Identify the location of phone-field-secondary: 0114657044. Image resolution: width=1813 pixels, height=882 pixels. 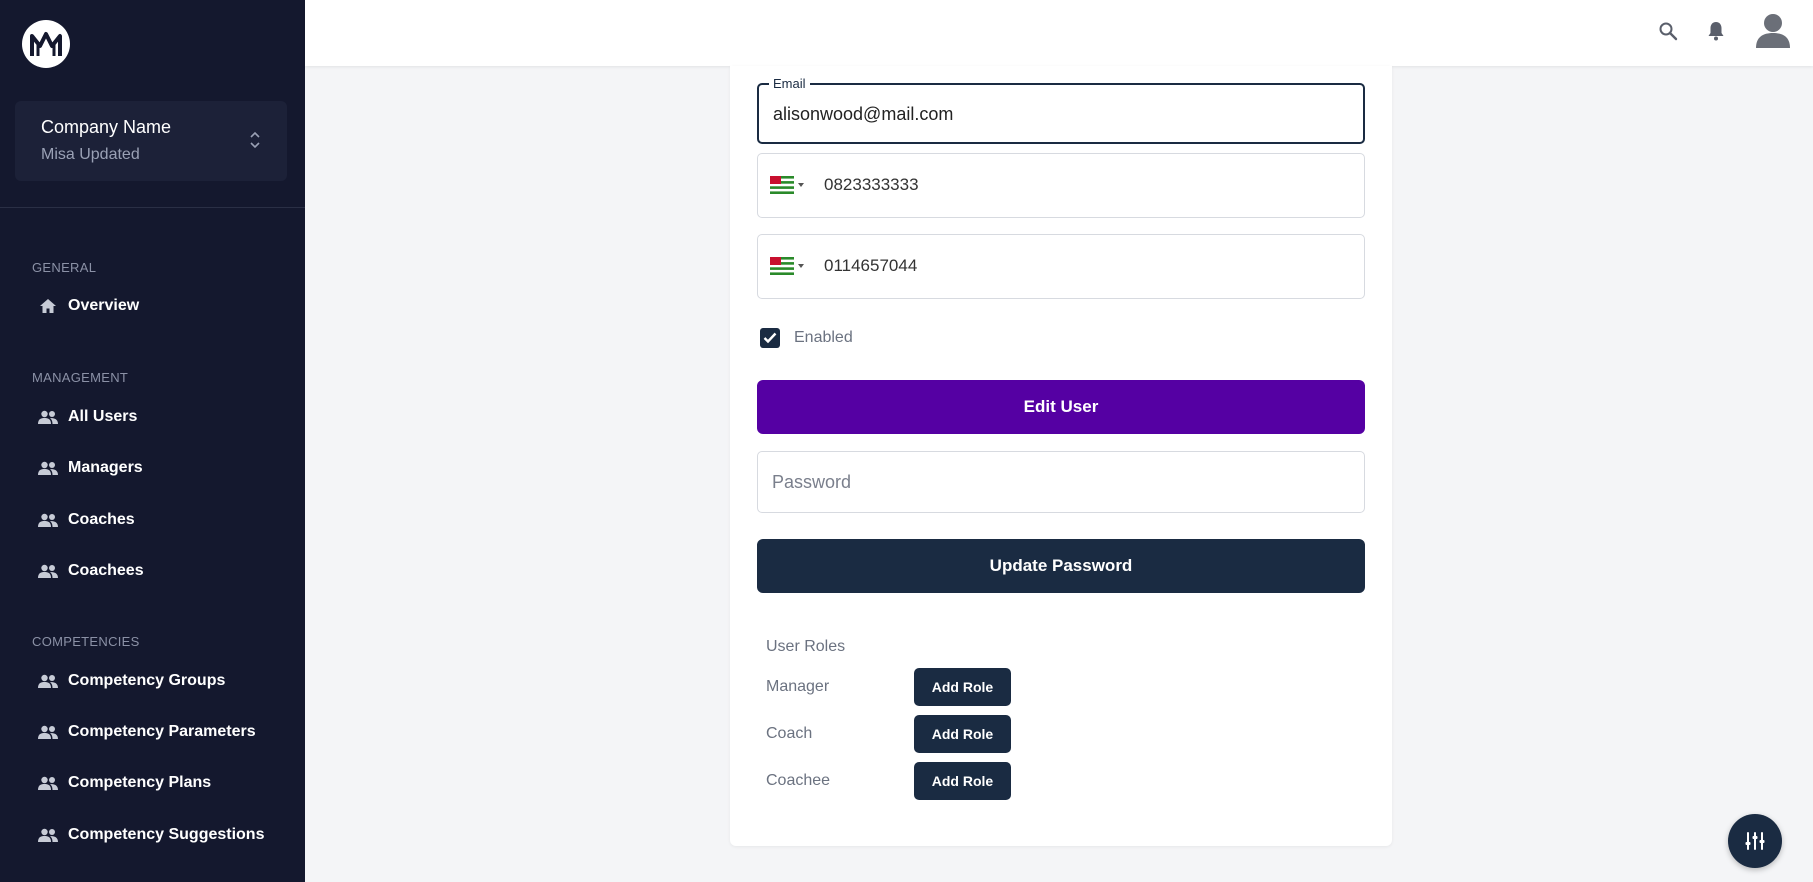
(1061, 266).